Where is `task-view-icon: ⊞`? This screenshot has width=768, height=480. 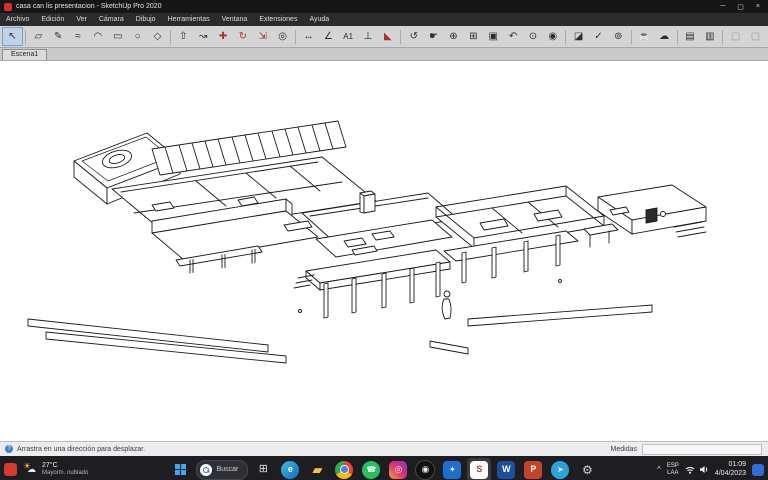
task-view-icon: ⊞ is located at coordinates (263, 469).